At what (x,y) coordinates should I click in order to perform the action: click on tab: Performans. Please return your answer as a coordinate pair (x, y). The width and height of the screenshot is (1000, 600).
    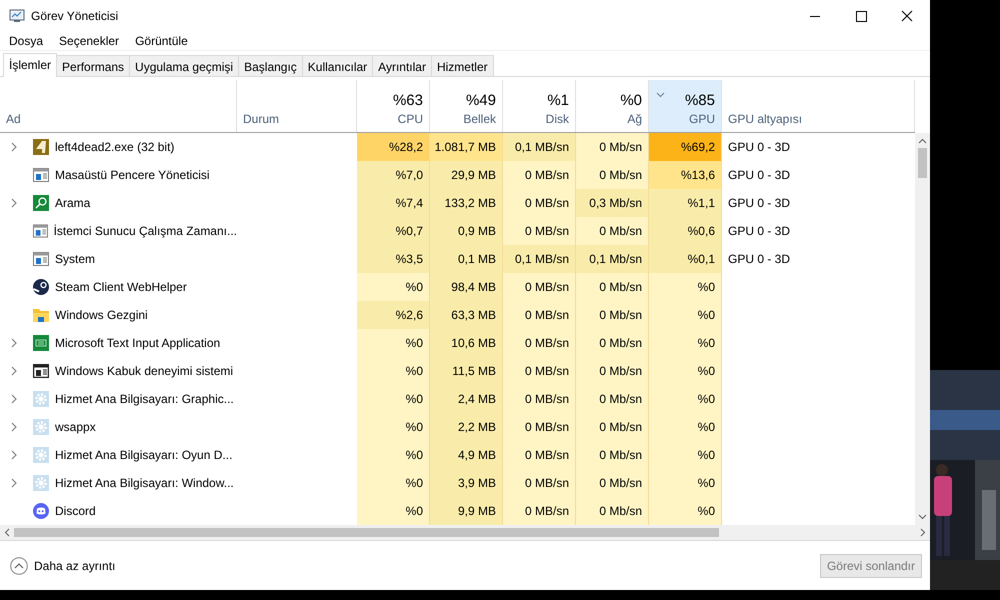
    Looking at the image, I should click on (93, 65).